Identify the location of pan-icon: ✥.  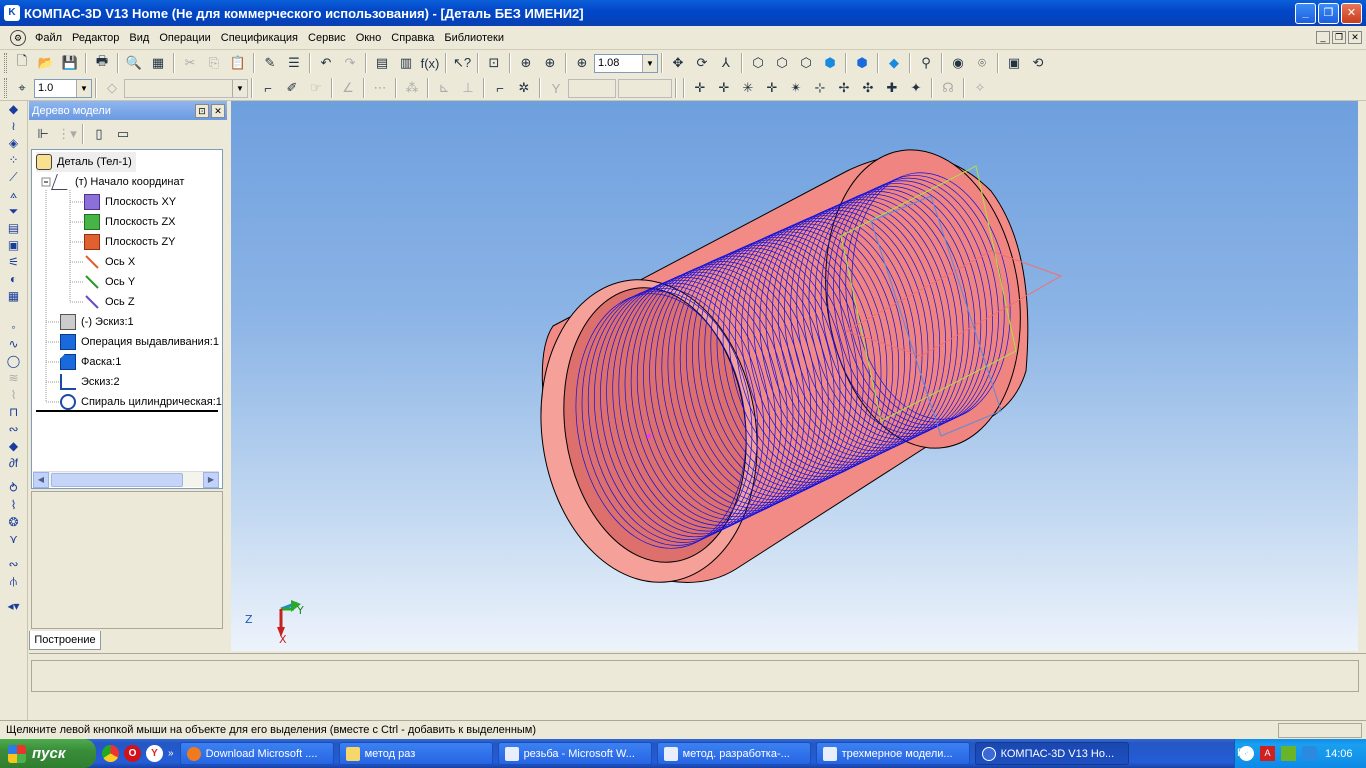
(678, 63).